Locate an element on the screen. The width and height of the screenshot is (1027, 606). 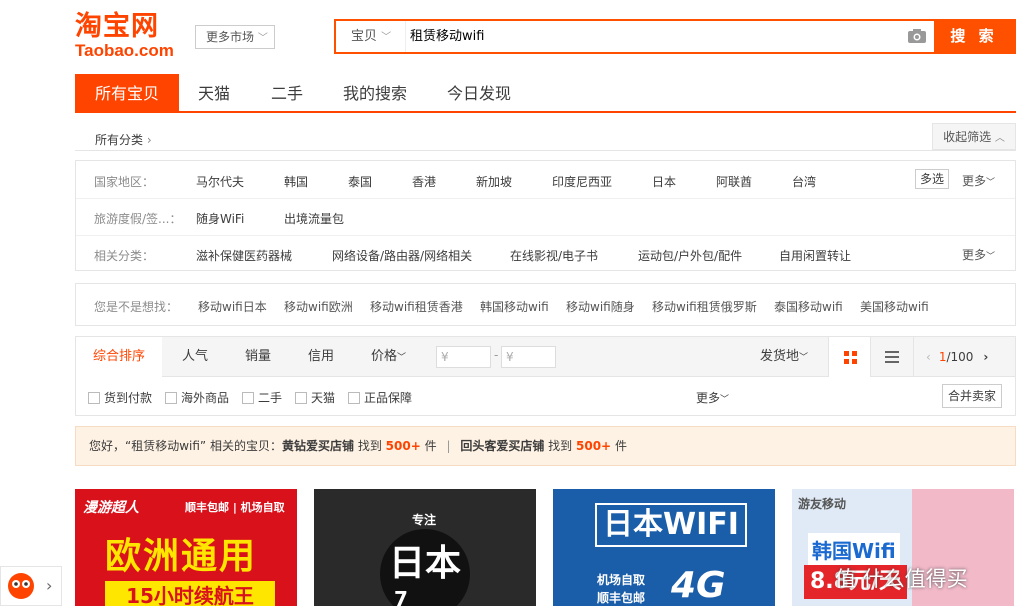
more-label: 更多 is located at coordinates (974, 181).